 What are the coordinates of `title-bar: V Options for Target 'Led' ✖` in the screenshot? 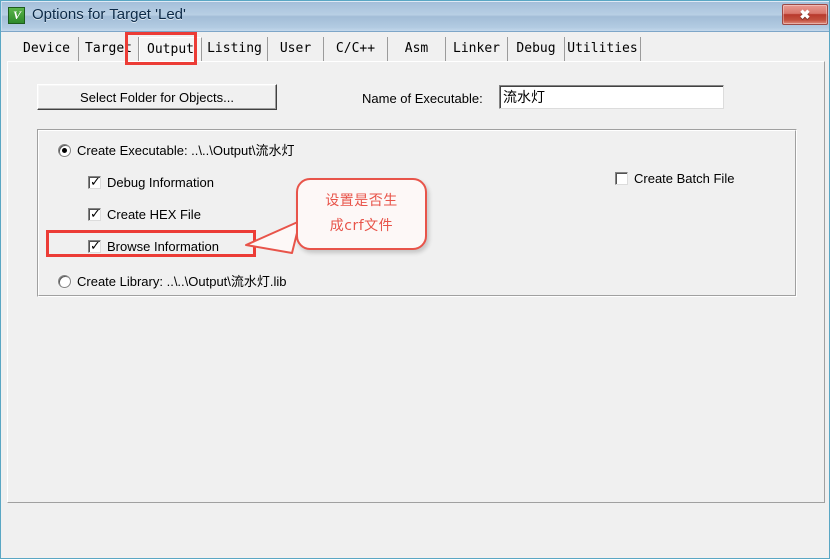 It's located at (415, 16).